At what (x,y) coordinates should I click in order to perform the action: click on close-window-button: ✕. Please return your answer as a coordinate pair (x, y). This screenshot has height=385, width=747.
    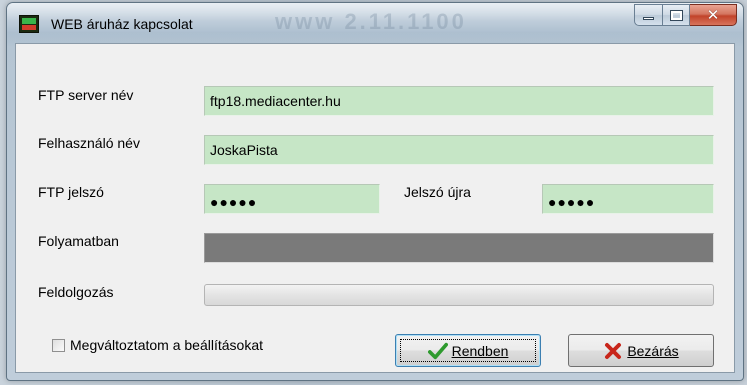
    Looking at the image, I should click on (713, 15).